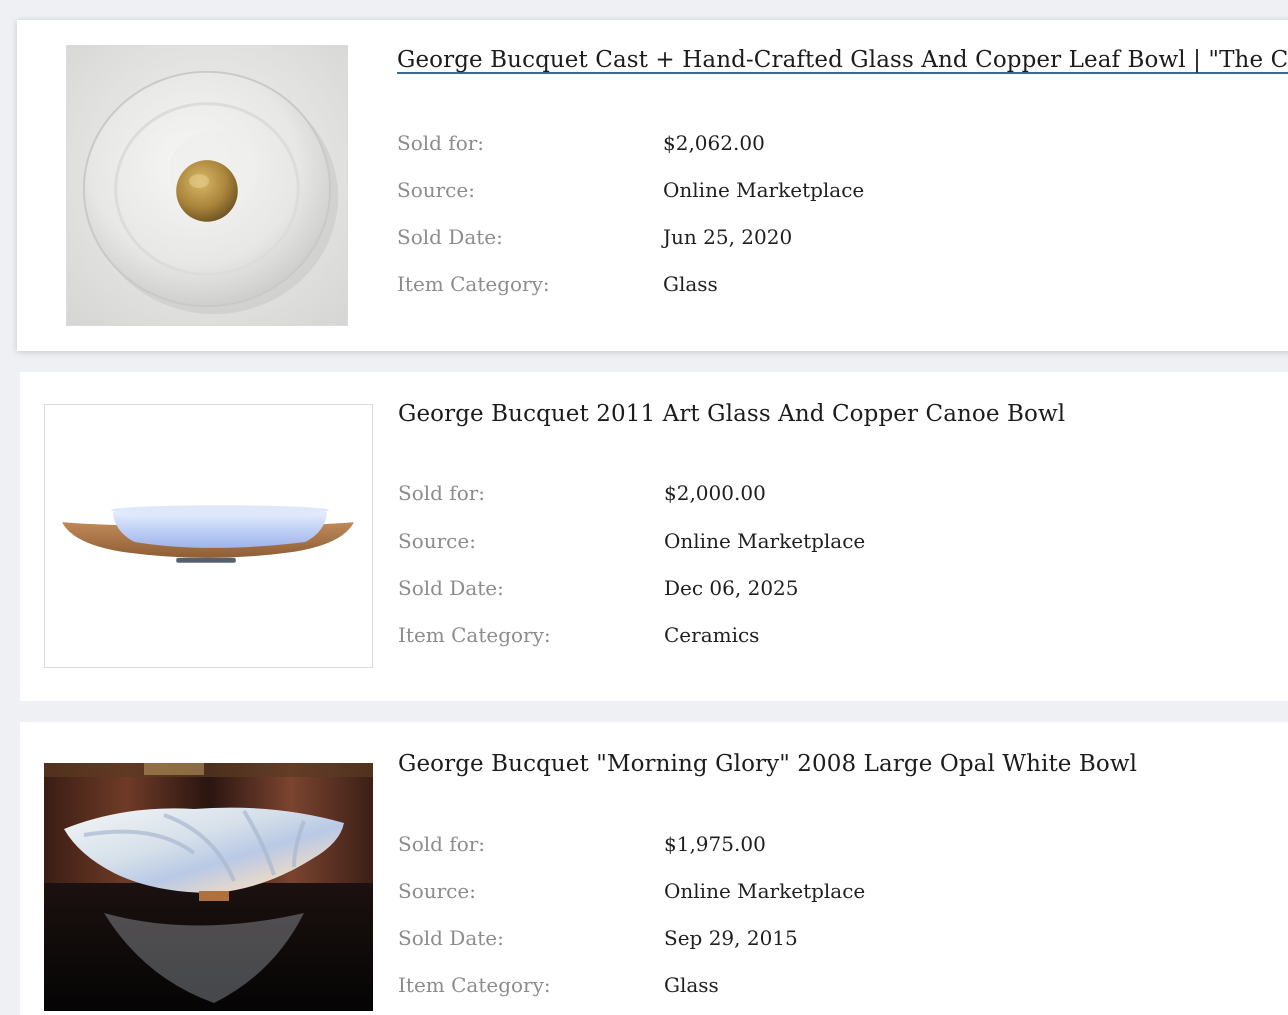  I want to click on item-category-value: Ceramics, so click(712, 635).